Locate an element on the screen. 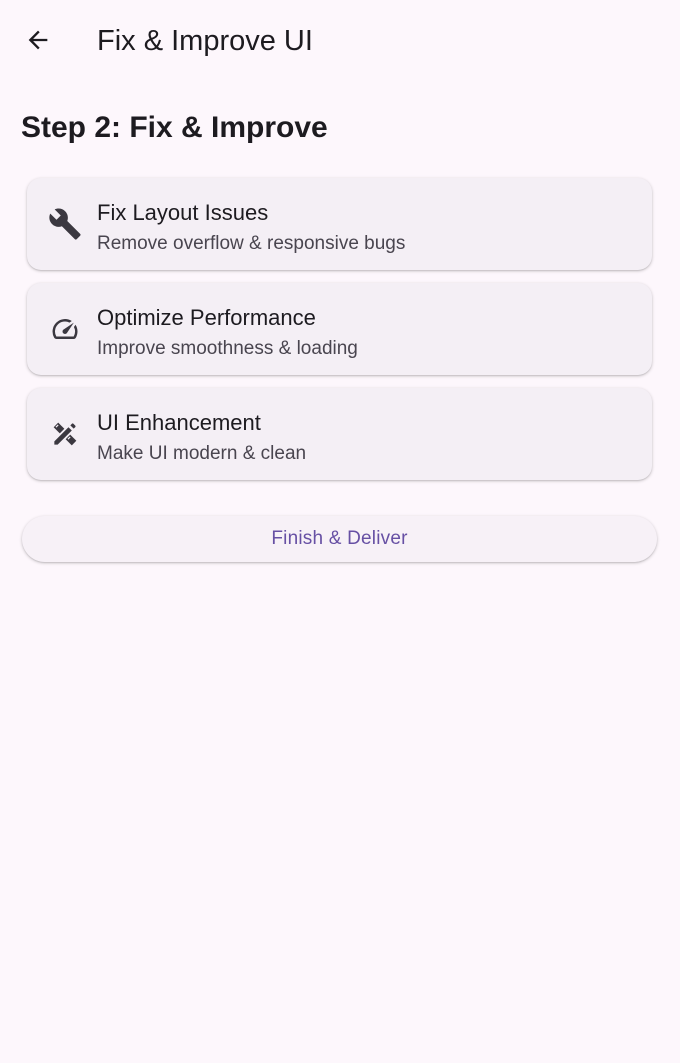  step-title: Step 2: Fix & Improve is located at coordinates (174, 127).